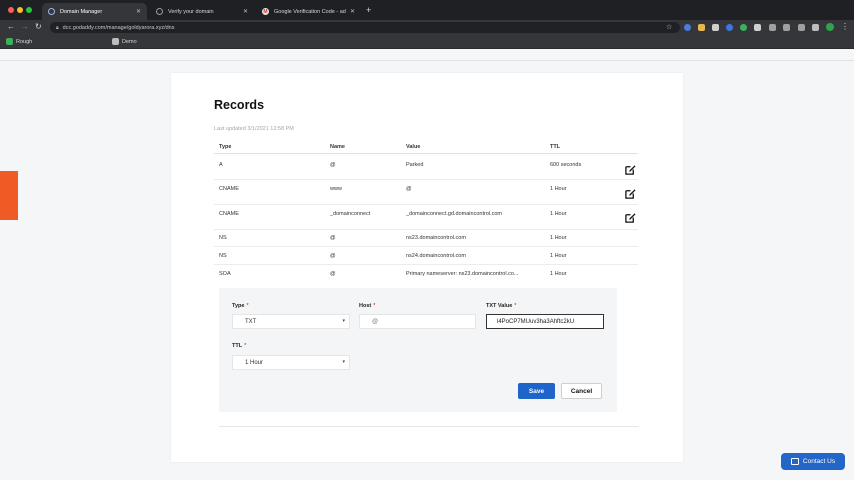  Describe the element at coordinates (336, 189) in the screenshot. I see `record-name: www` at that location.